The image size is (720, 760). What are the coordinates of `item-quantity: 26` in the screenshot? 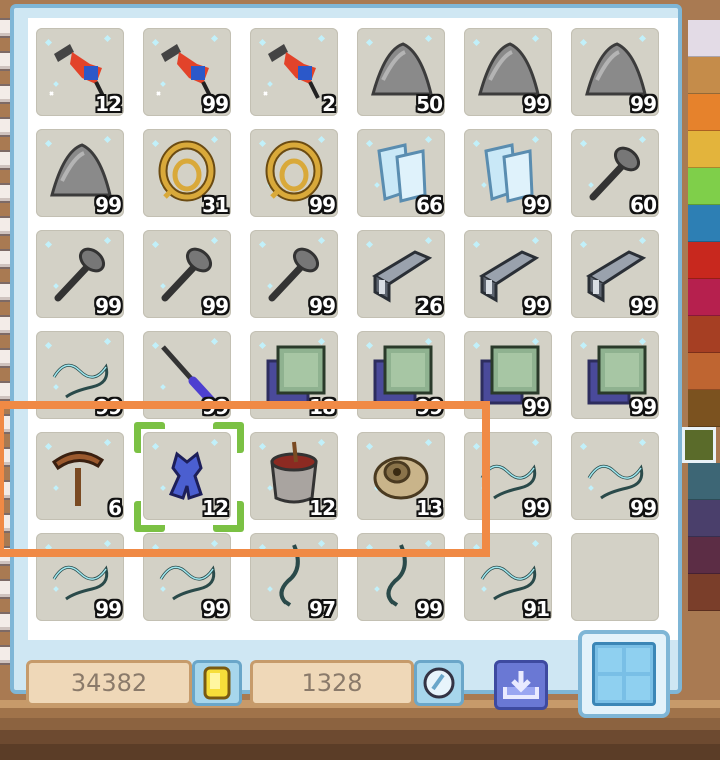 It's located at (429, 306).